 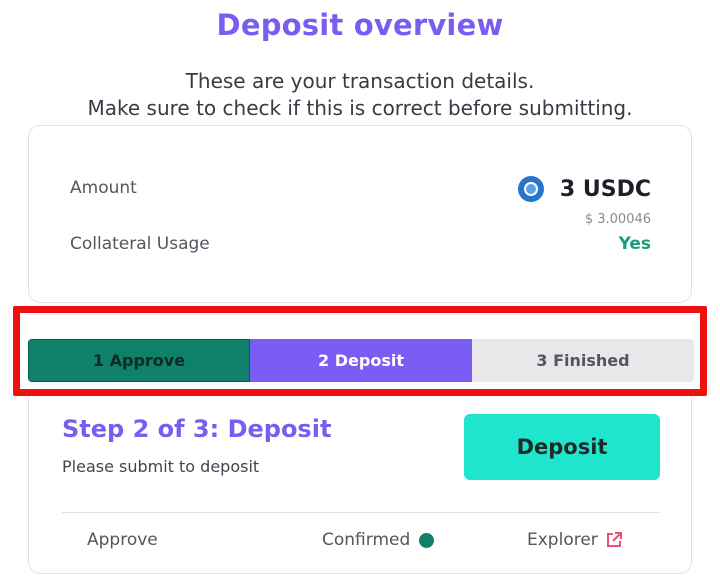 I want to click on amount-display: 3 USDC, so click(x=584, y=189).